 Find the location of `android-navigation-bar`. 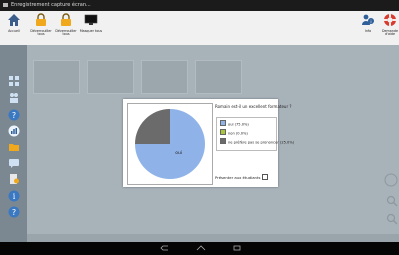

android-navigation-bar is located at coordinates (199, 248).